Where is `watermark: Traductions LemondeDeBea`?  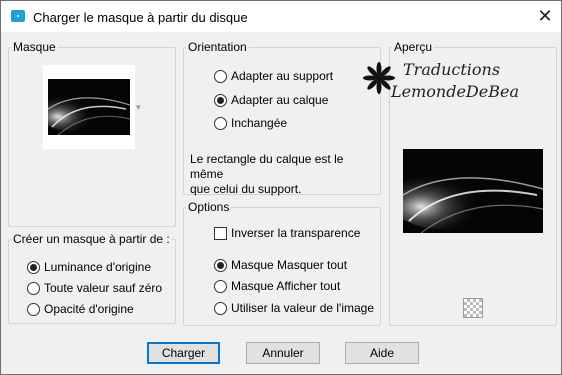
watermark: Traductions LemondeDeBea is located at coordinates (453, 86).